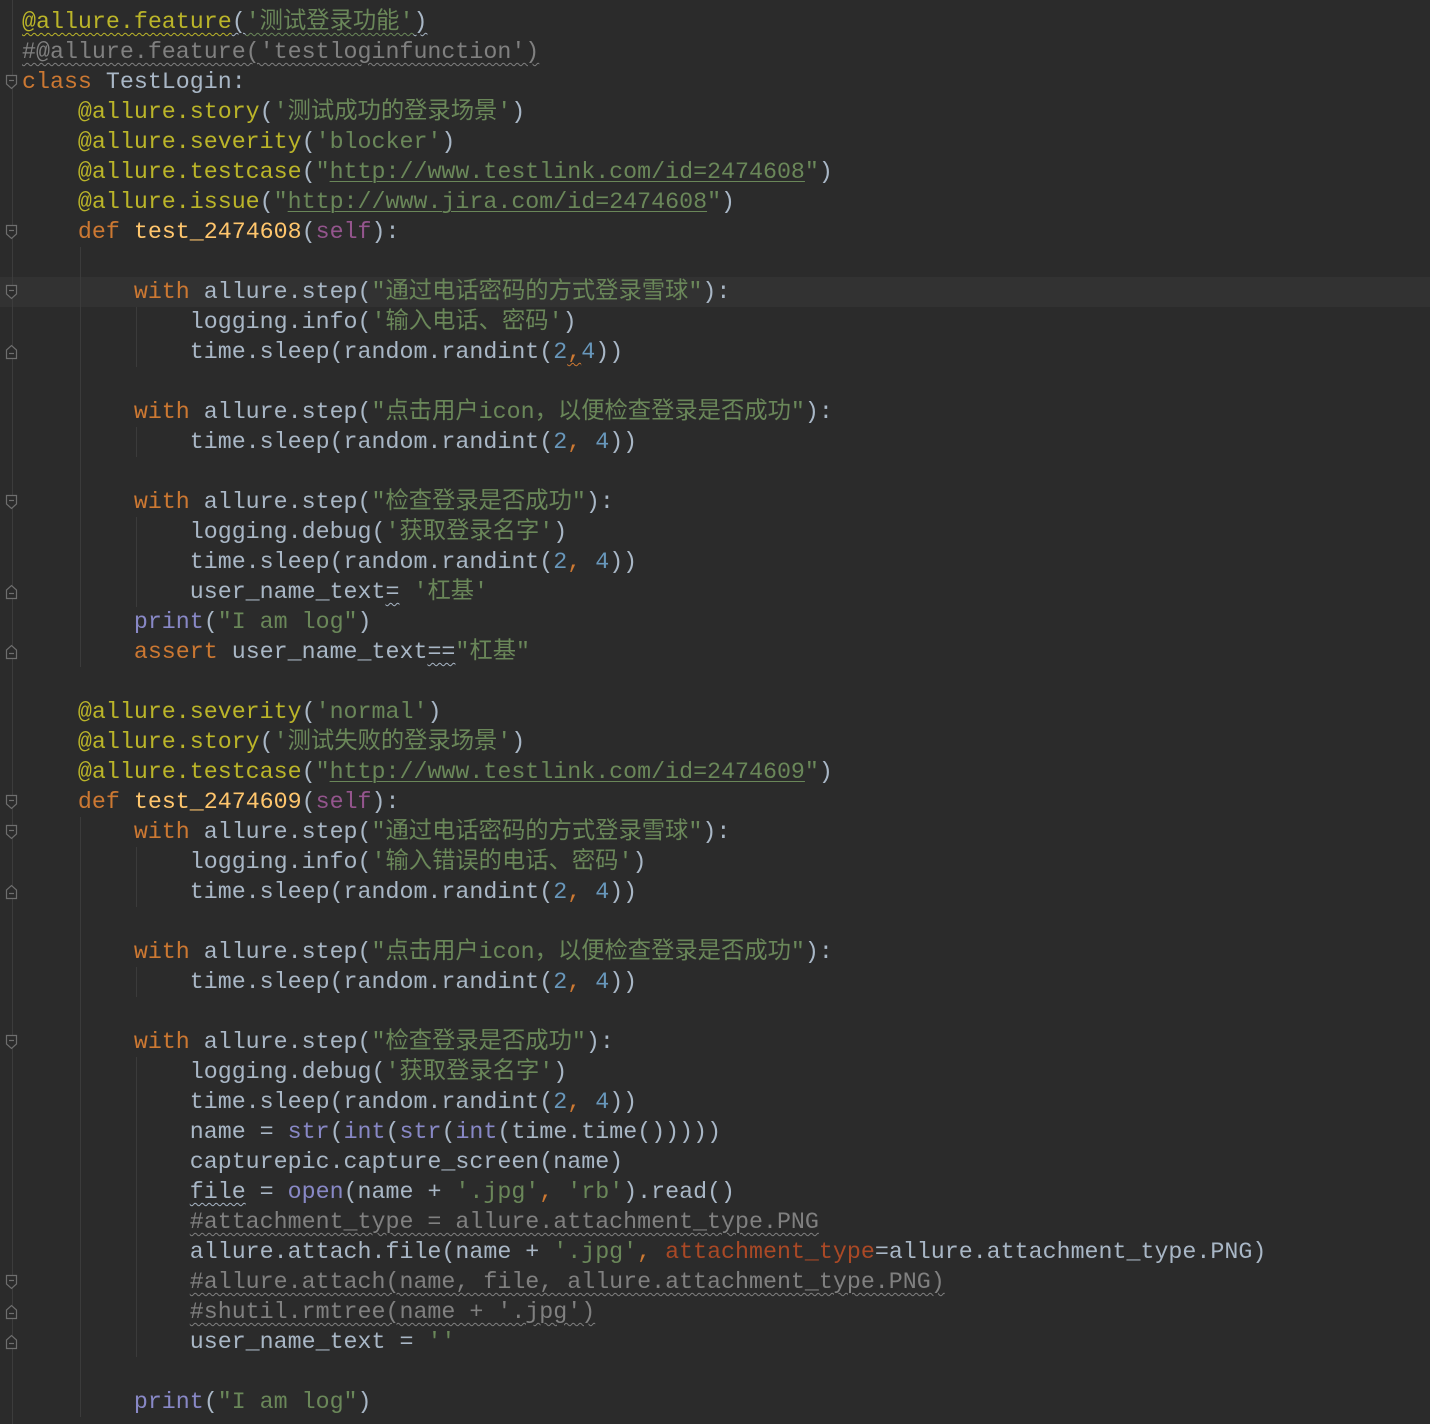 The height and width of the screenshot is (1424, 1430). Describe the element at coordinates (329, 562) in the screenshot. I see `code-line-text: time.sleep(random.randint(2, 4))` at that location.